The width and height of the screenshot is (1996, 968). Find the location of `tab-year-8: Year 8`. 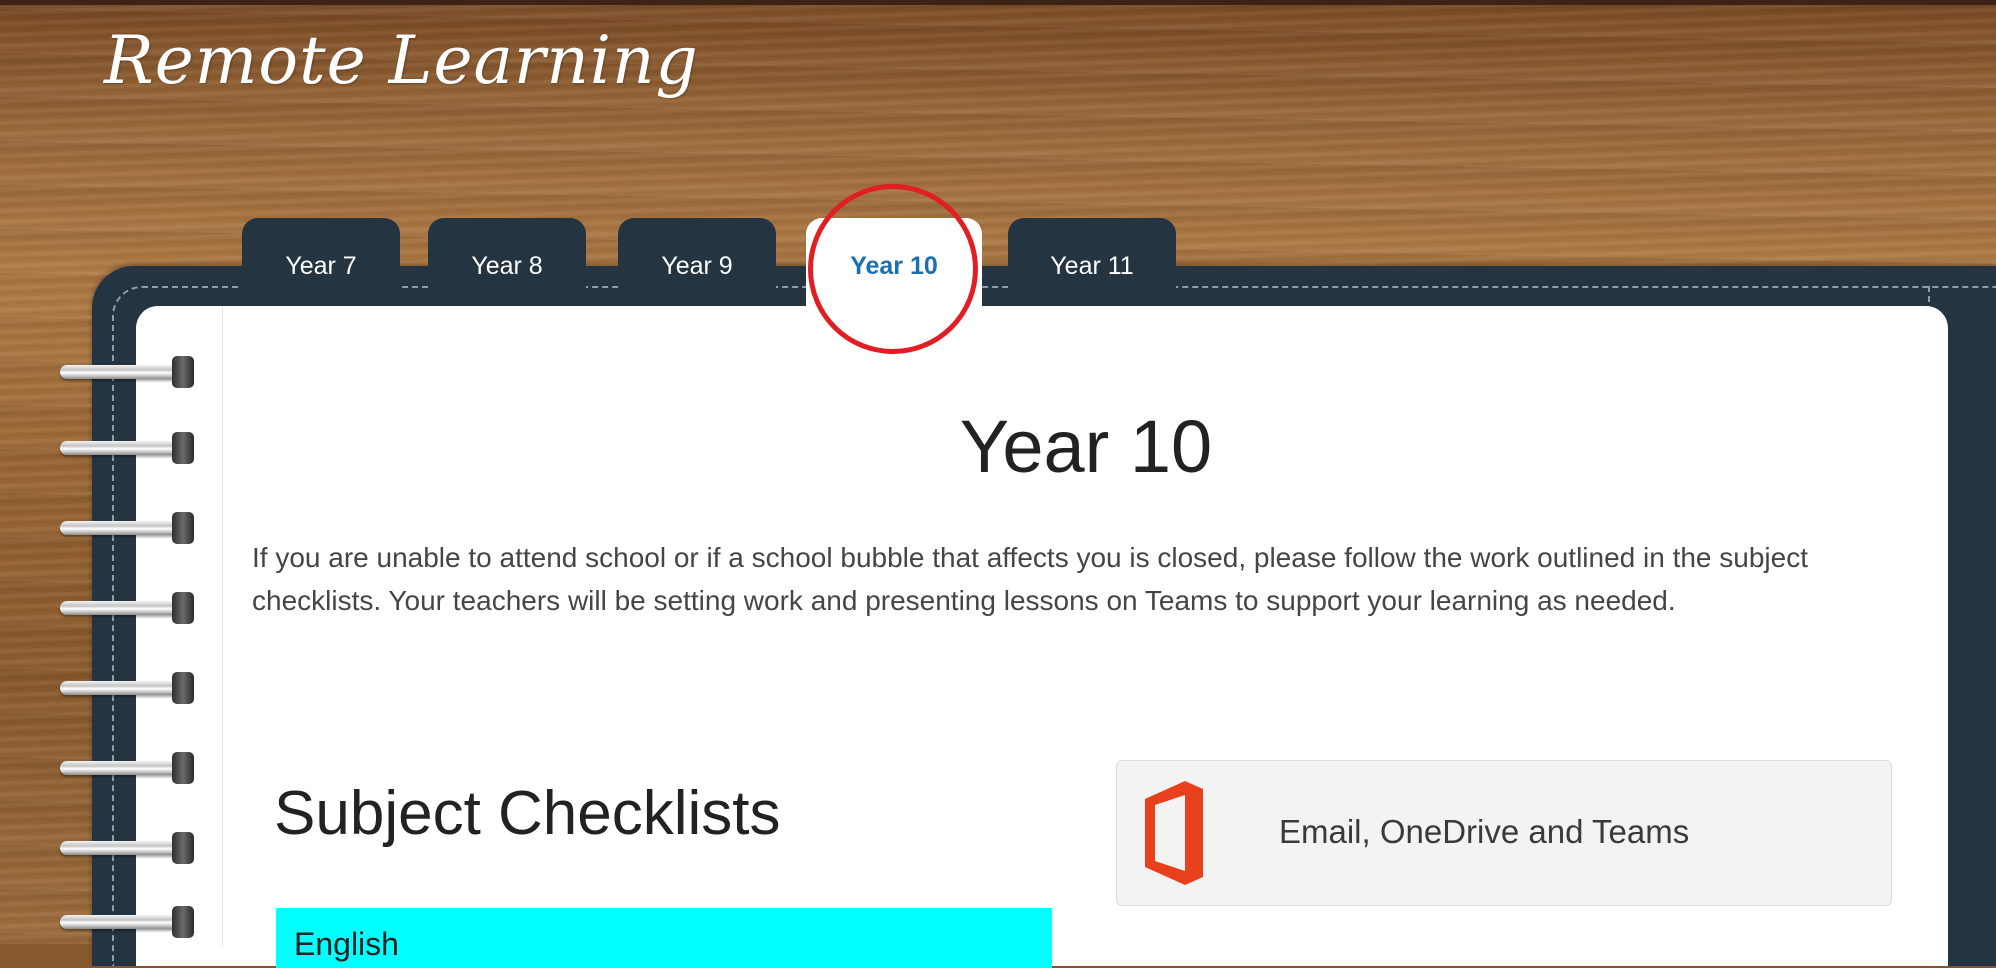

tab-year-8: Year 8 is located at coordinates (507, 263).